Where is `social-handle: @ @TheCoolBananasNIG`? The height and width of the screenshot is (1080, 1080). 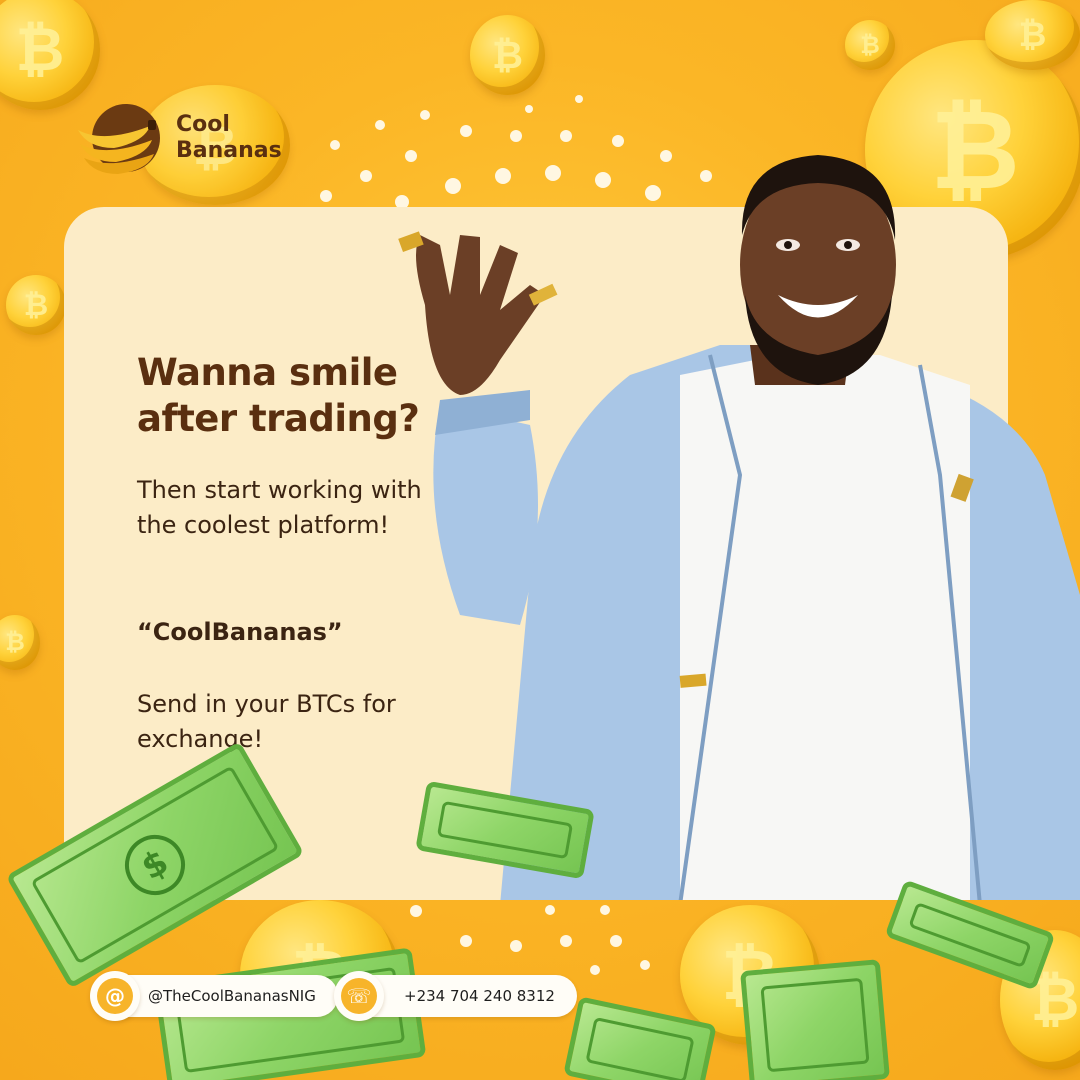 social-handle: @ @TheCoolBananasNIG is located at coordinates (214, 996).